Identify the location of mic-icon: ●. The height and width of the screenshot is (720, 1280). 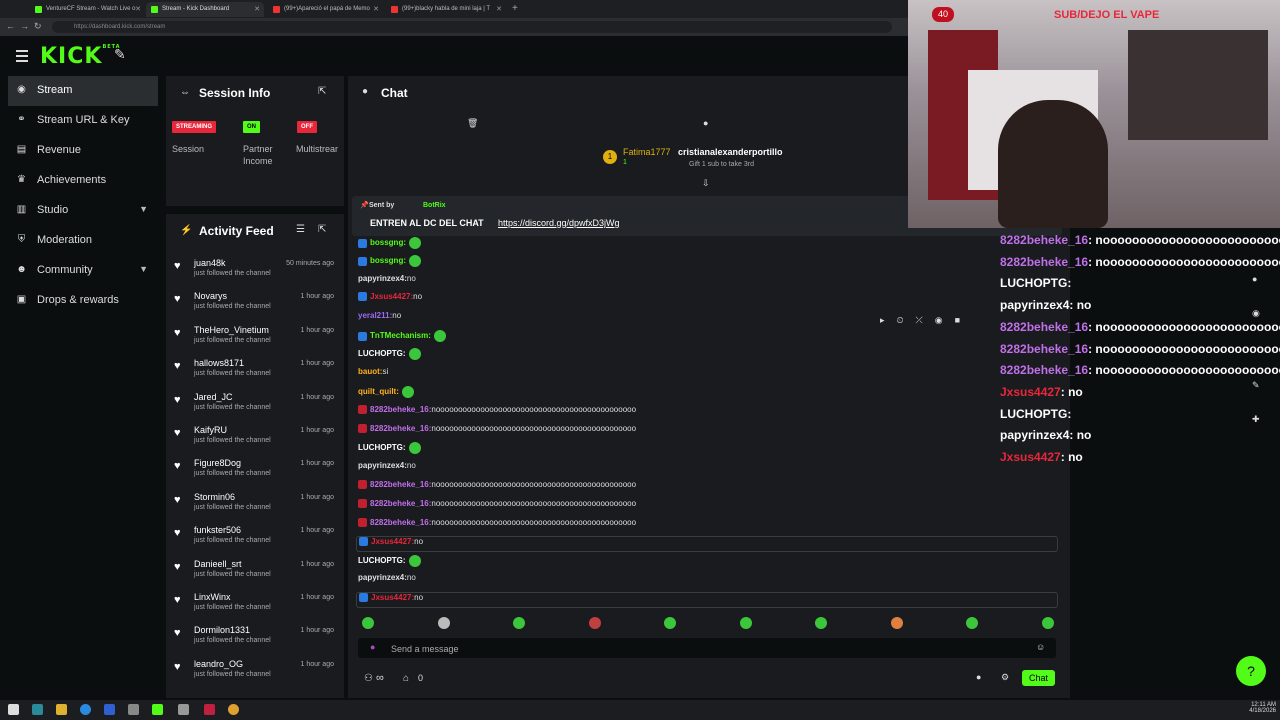
(372, 647).